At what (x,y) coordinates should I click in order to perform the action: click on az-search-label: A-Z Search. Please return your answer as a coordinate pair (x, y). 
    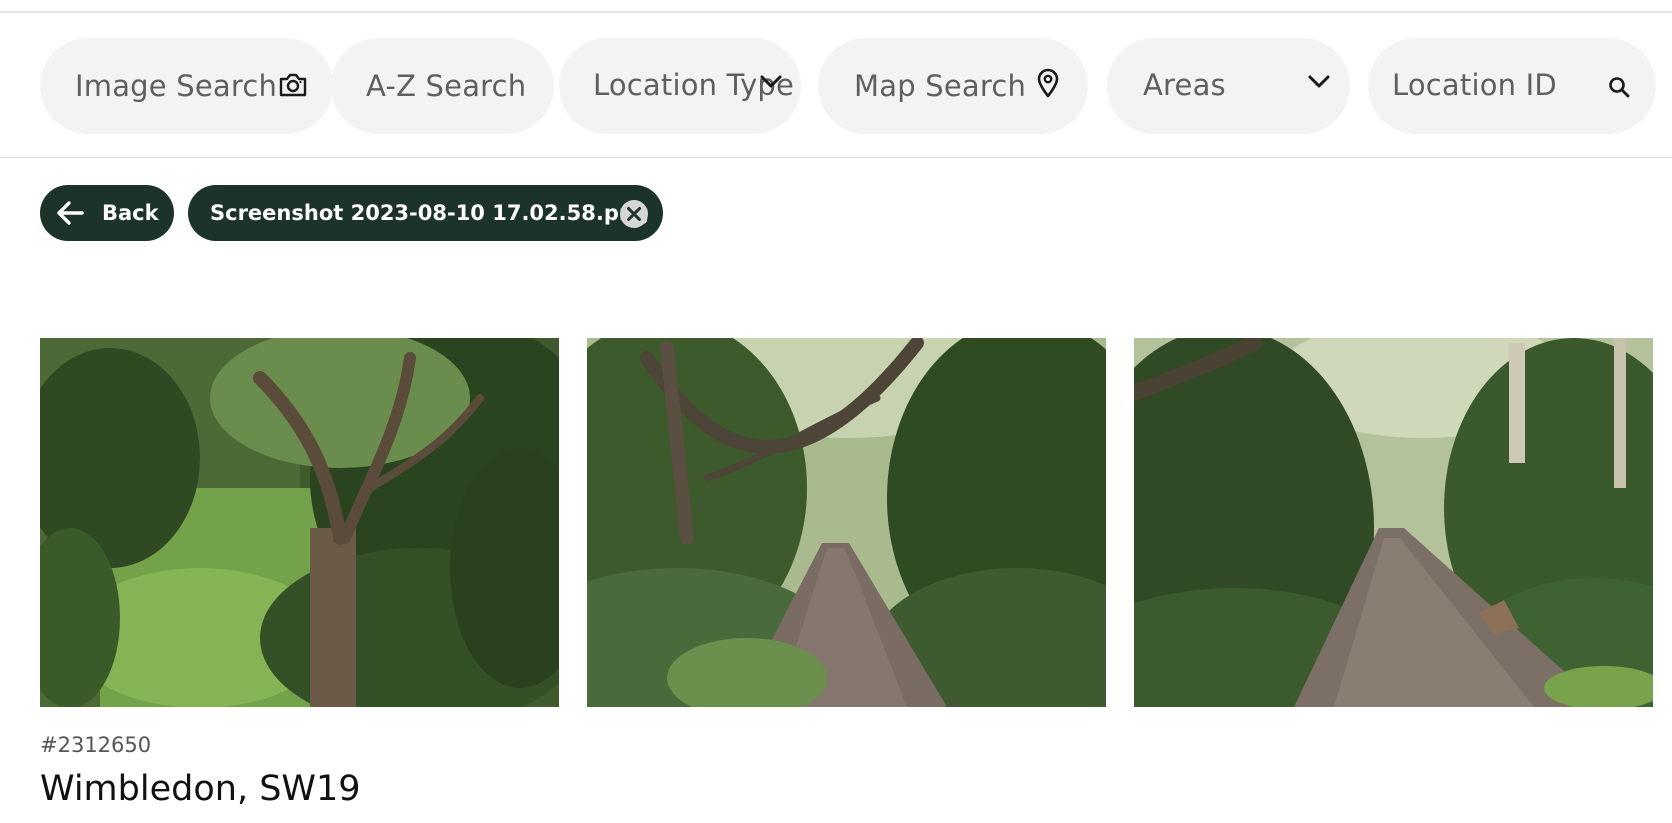
    Looking at the image, I should click on (446, 86).